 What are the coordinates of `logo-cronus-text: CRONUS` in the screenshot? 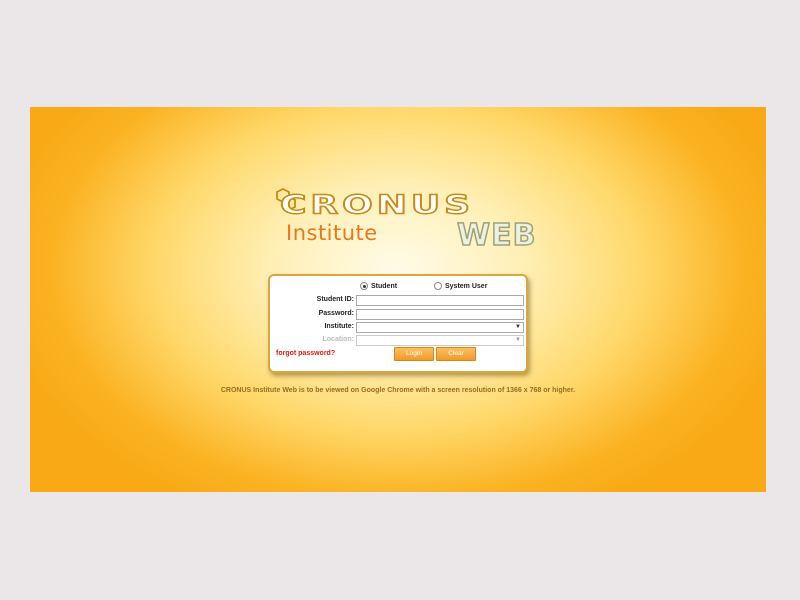 It's located at (377, 205).